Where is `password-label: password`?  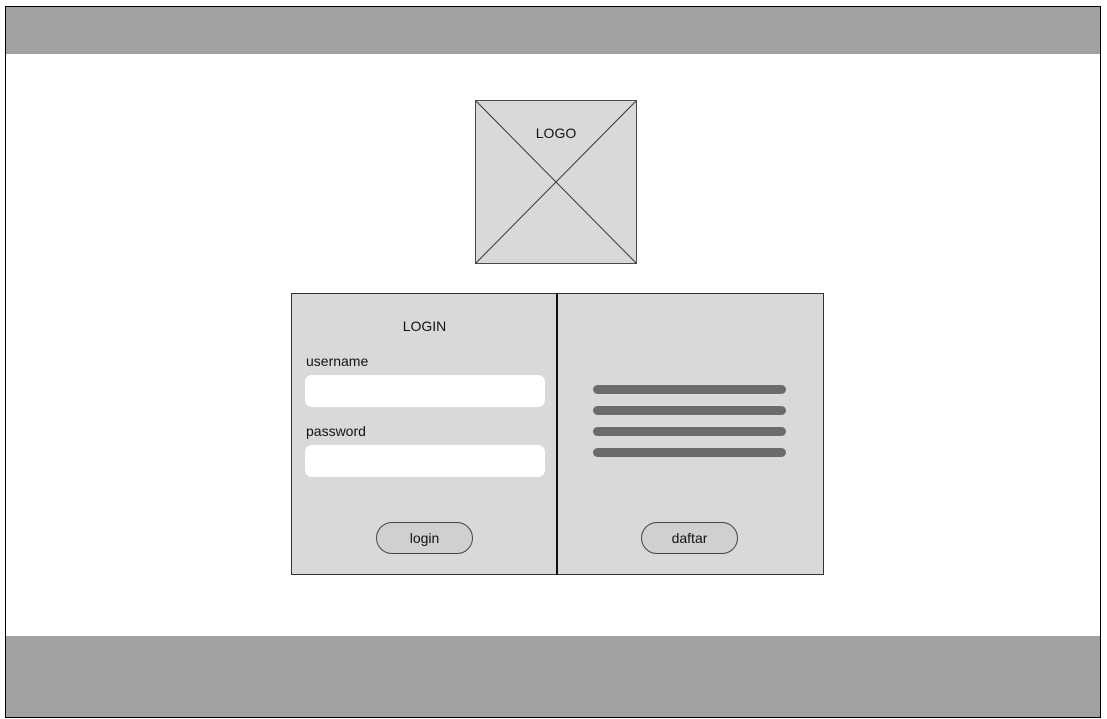
password-label: password is located at coordinates (336, 431).